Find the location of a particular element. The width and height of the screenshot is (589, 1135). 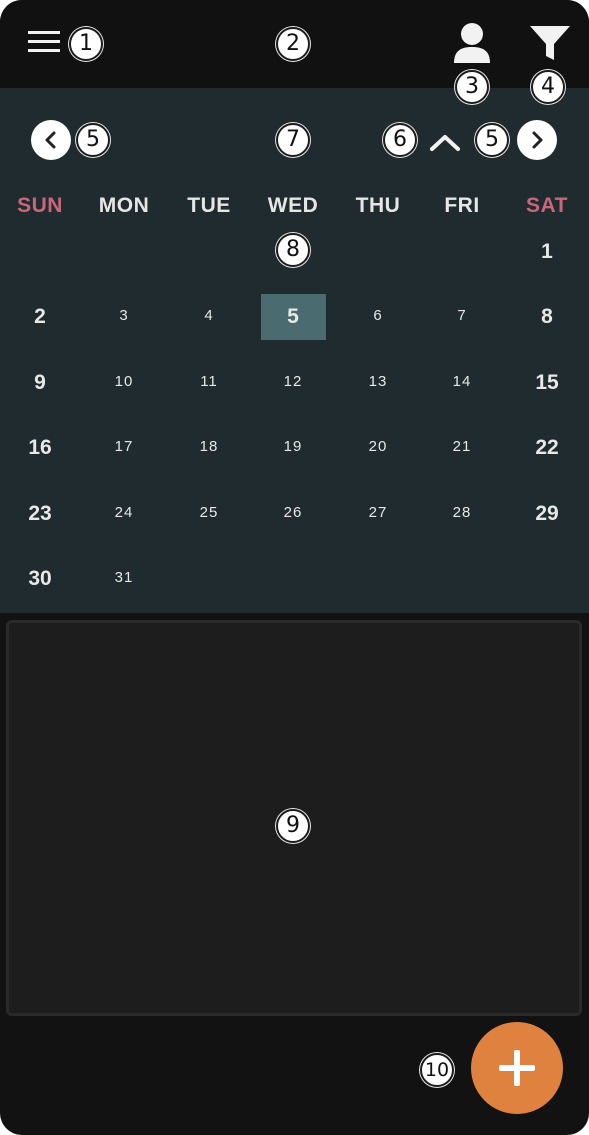

annotation-badge: 6 is located at coordinates (400, 140).